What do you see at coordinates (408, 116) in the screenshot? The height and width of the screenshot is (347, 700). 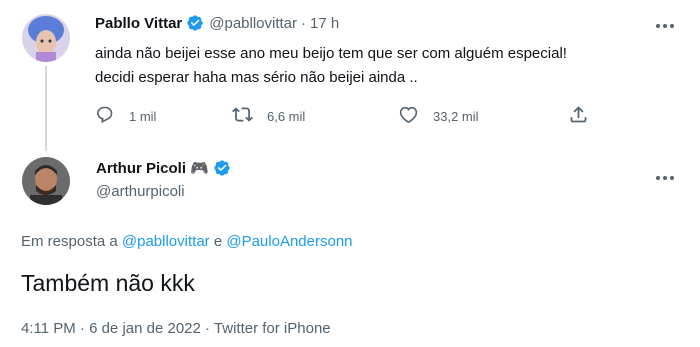 I see `like-icon` at bounding box center [408, 116].